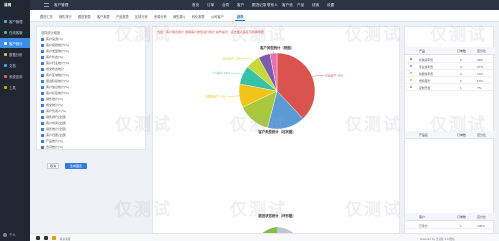 The width and height of the screenshot is (499, 241). Describe the element at coordinates (15, 32) in the screenshot. I see `sidebar-item: 在线客服` at that location.